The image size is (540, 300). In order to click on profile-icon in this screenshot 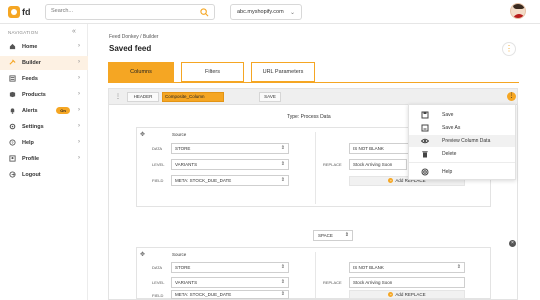, I will do `click(12, 158)`.